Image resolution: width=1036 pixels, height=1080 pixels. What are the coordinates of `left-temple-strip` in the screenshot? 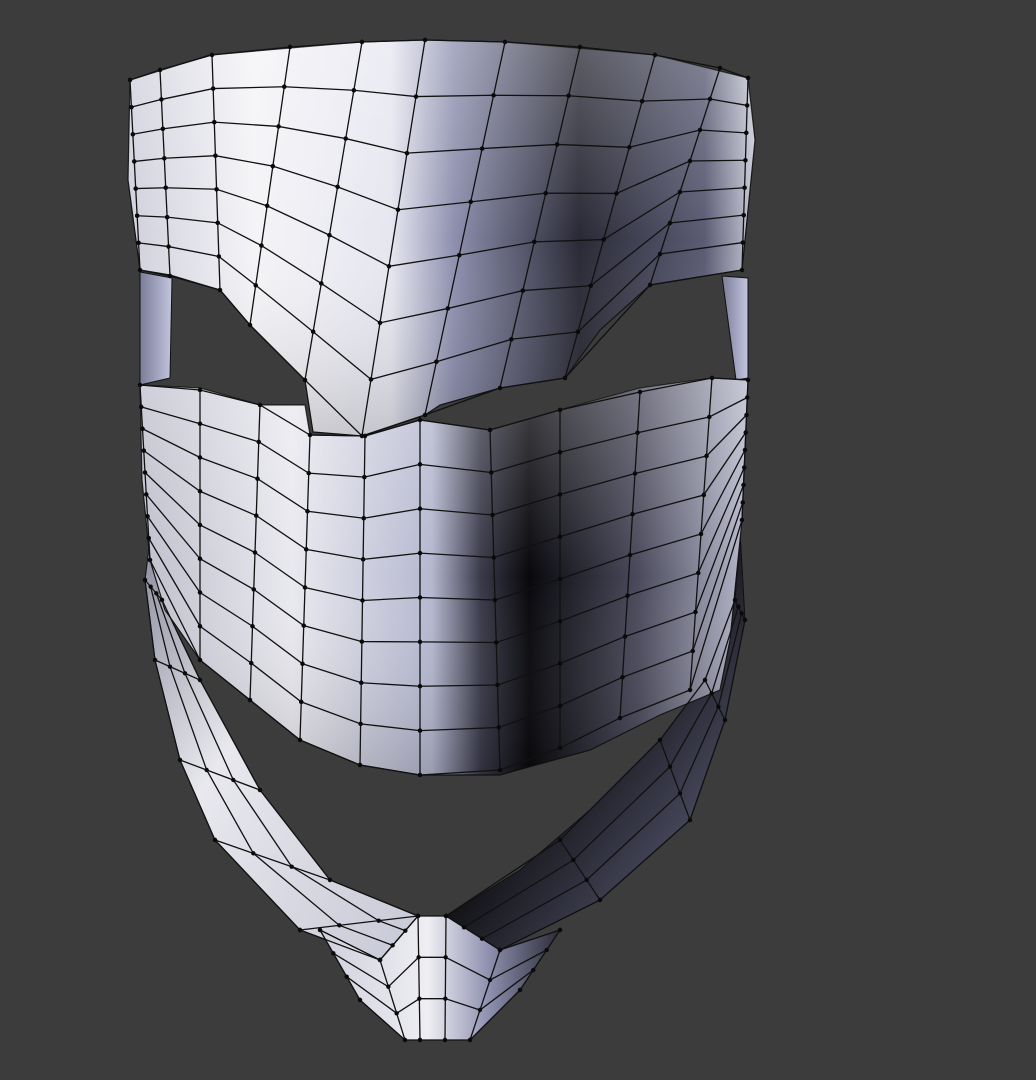 It's located at (156, 328).